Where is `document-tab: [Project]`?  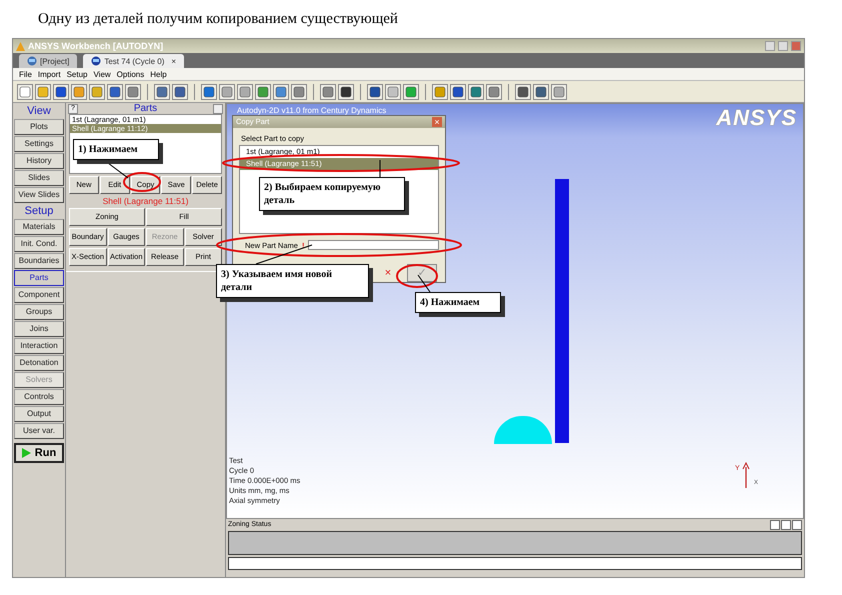 document-tab: [Project] is located at coordinates (48, 61).